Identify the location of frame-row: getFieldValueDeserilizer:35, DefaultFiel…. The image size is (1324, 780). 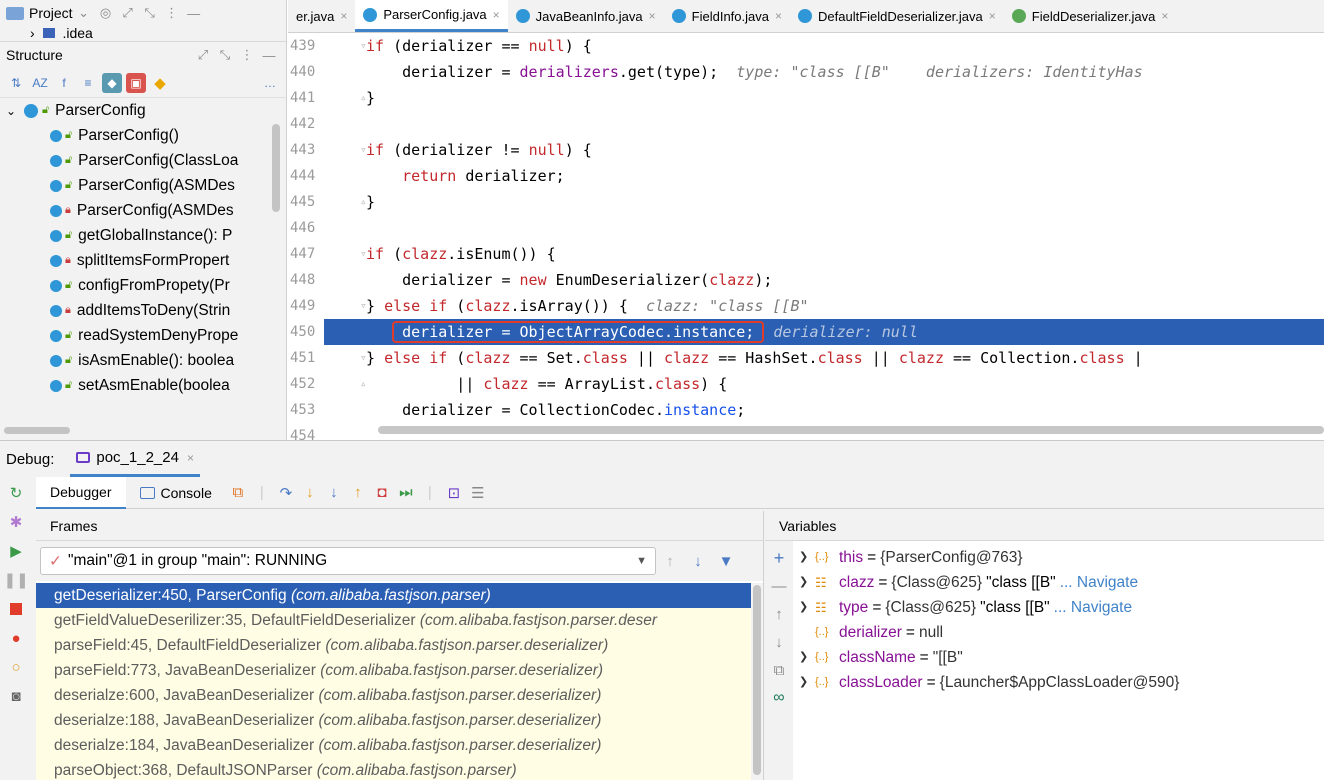
(394, 620).